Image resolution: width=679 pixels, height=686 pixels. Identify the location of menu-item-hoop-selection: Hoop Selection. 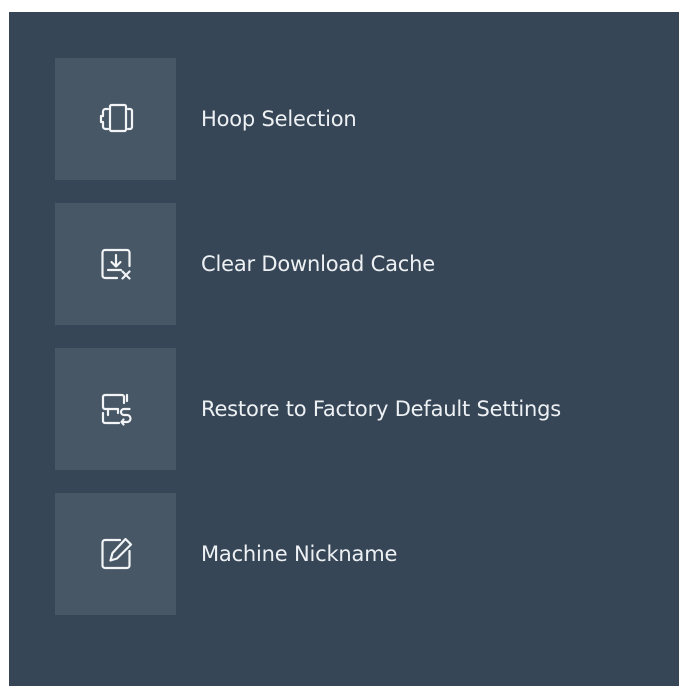
(206, 119).